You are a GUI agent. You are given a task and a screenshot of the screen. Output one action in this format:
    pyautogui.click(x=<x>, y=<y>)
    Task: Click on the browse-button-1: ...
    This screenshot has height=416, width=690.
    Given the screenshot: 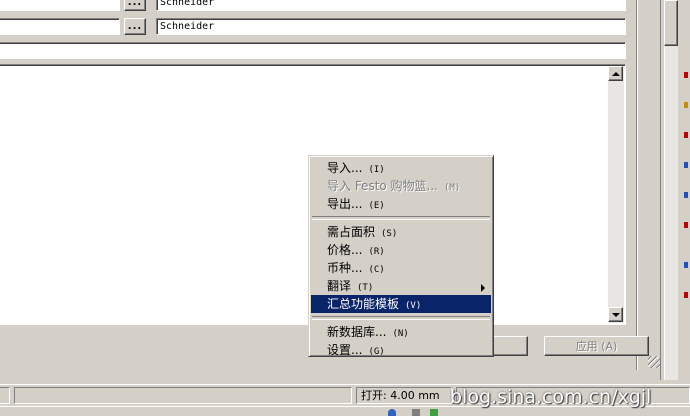 What is the action you would take?
    pyautogui.click(x=135, y=5)
    